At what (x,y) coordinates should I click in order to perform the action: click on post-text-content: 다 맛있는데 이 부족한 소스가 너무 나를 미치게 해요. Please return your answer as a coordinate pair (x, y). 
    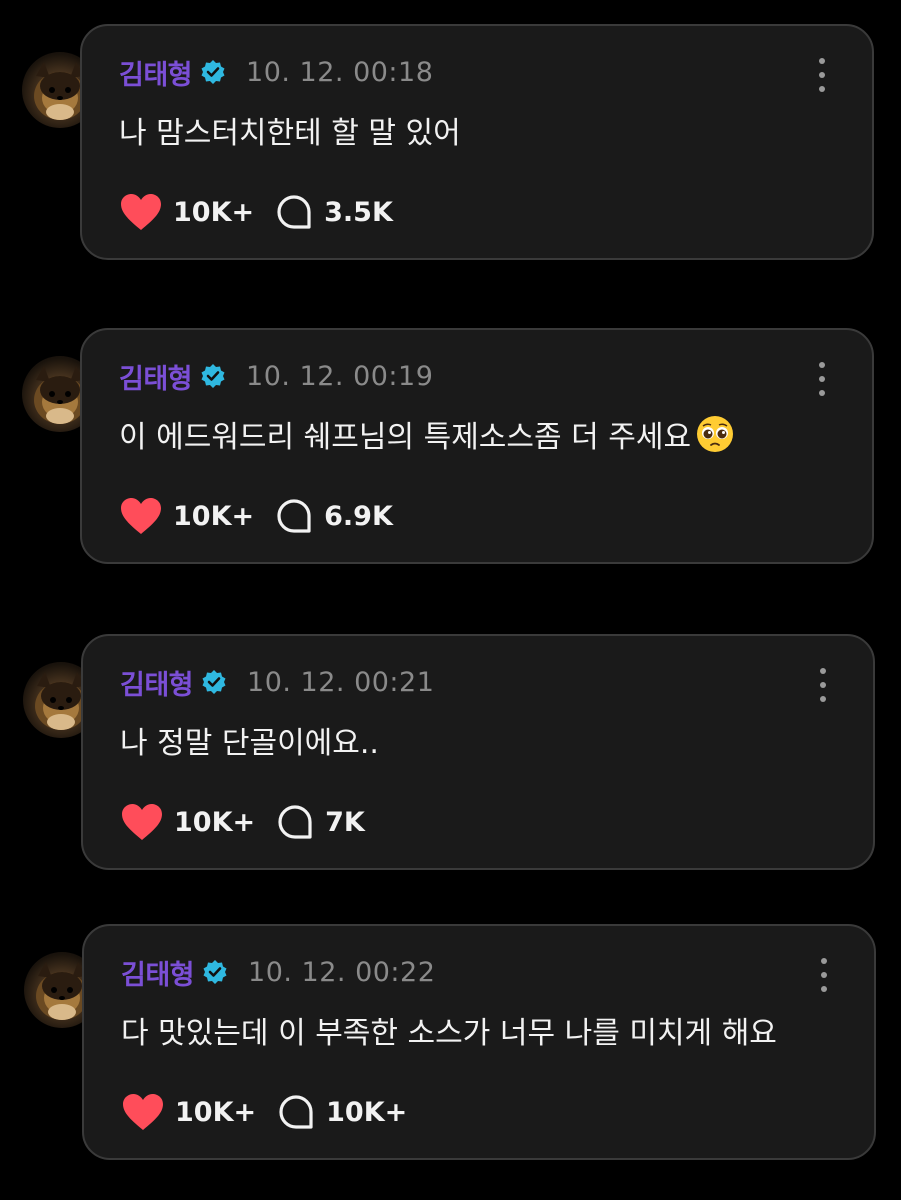
    Looking at the image, I should click on (449, 1033).